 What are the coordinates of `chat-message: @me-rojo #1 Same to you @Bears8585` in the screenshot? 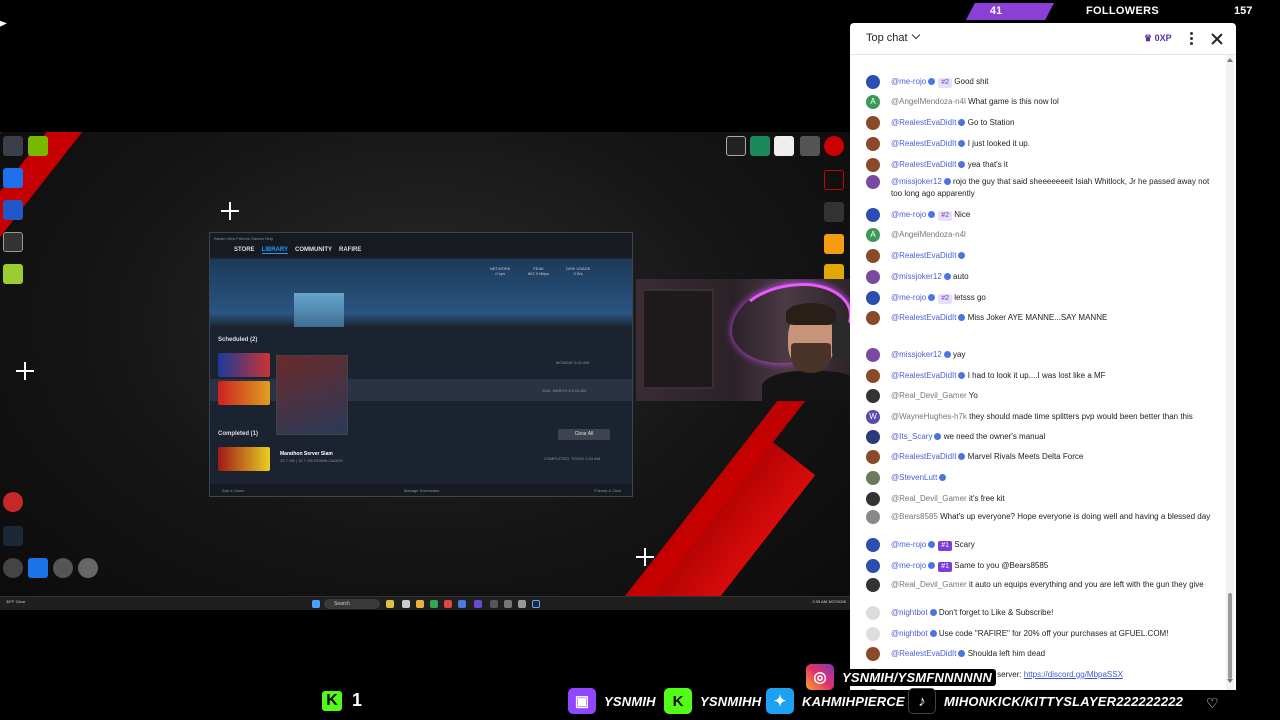 It's located at (1045, 566).